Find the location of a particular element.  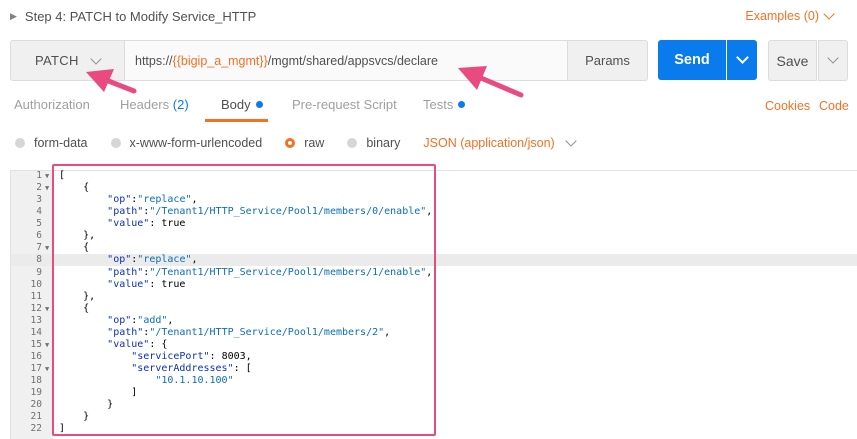

annotation-arrow-method is located at coordinates (111, 81).